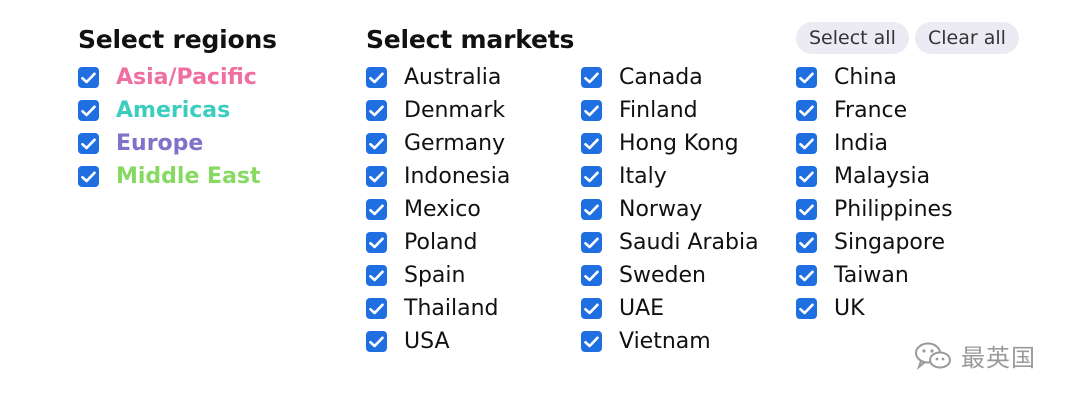 The width and height of the screenshot is (1080, 400). What do you see at coordinates (376, 77) in the screenshot?
I see `market-australia-checkbox` at bounding box center [376, 77].